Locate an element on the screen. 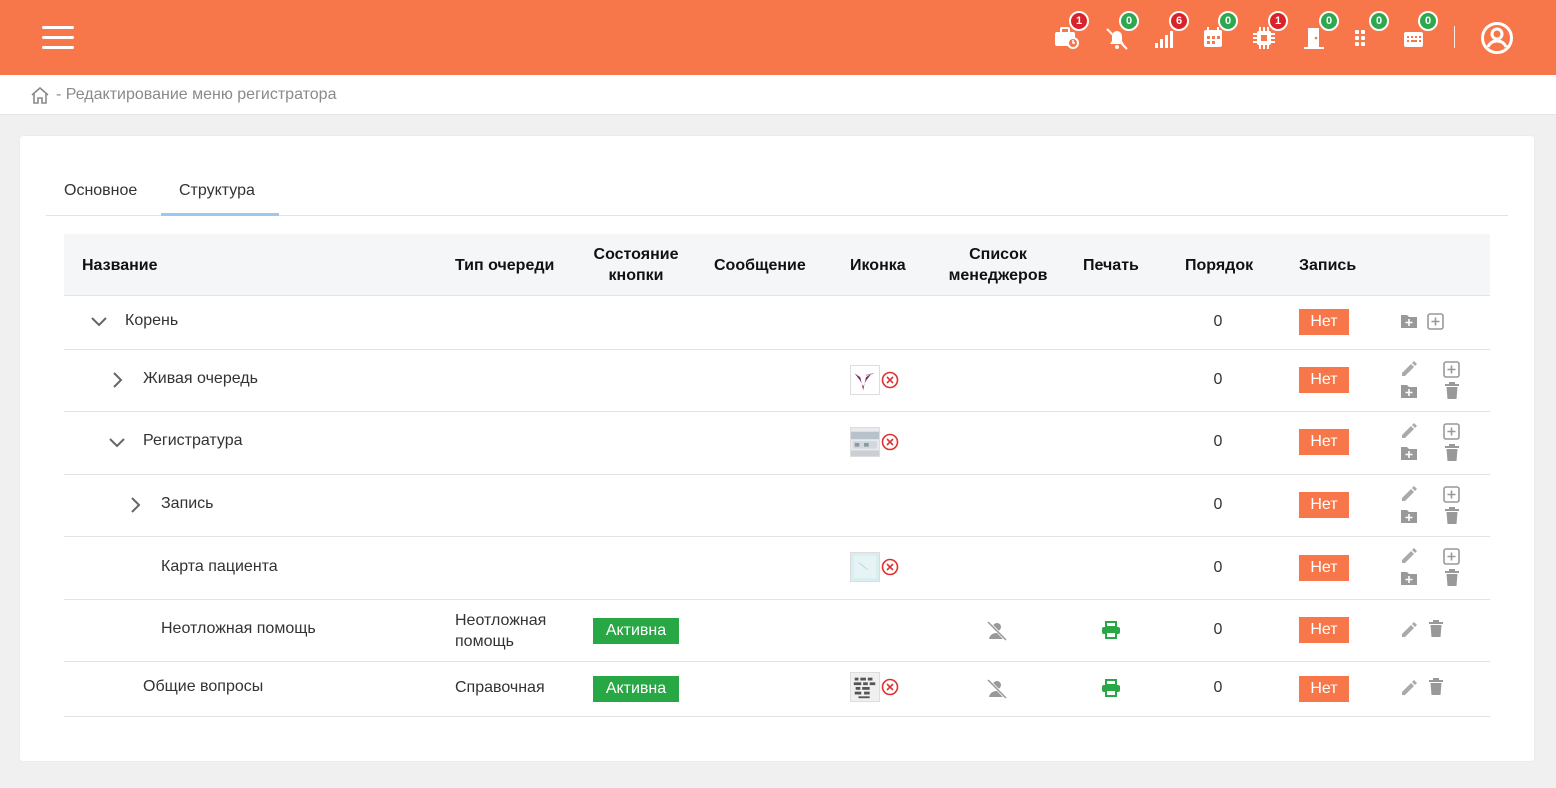 This screenshot has width=1556, height=788. chip-icon is located at coordinates (1264, 38).